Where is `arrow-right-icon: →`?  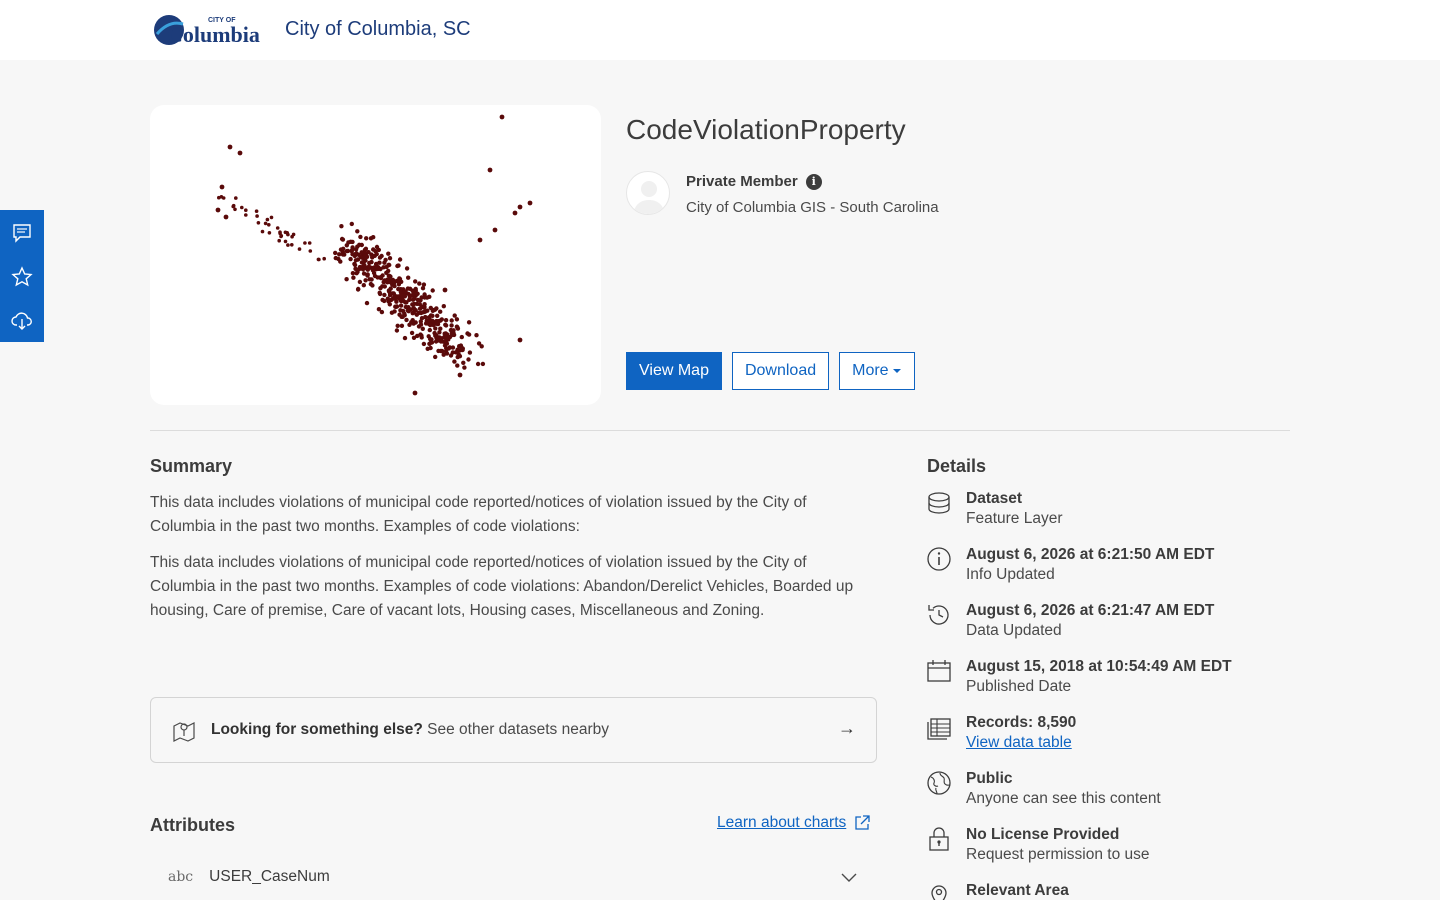
arrow-right-icon: → is located at coordinates (847, 728).